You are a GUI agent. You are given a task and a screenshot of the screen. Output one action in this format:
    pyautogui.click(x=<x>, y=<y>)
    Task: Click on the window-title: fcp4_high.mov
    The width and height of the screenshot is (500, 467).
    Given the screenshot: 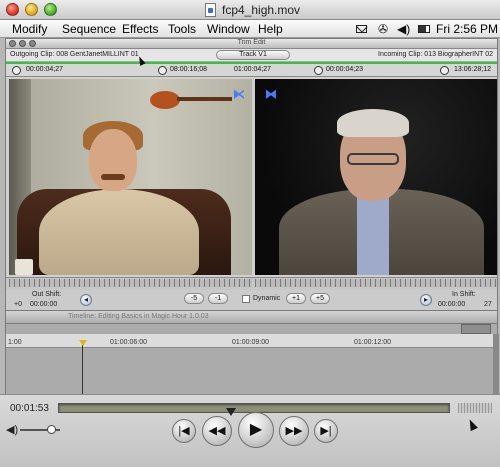 What is the action you would take?
    pyautogui.click(x=261, y=10)
    